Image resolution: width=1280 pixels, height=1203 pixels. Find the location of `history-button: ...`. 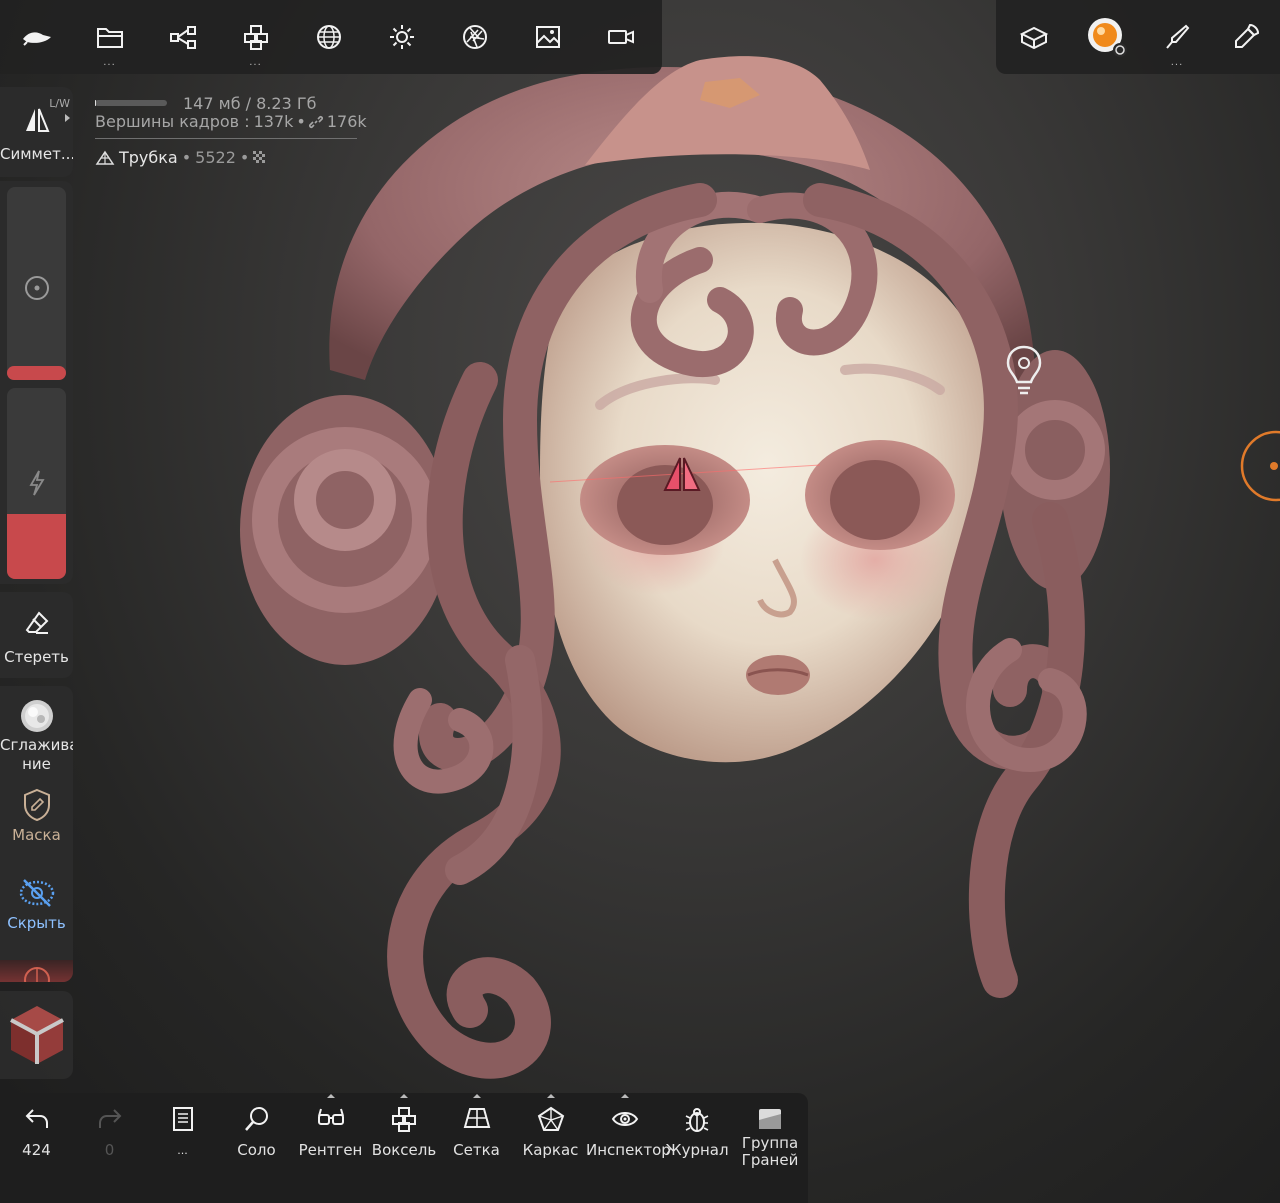

history-button: ... is located at coordinates (182, 1148).